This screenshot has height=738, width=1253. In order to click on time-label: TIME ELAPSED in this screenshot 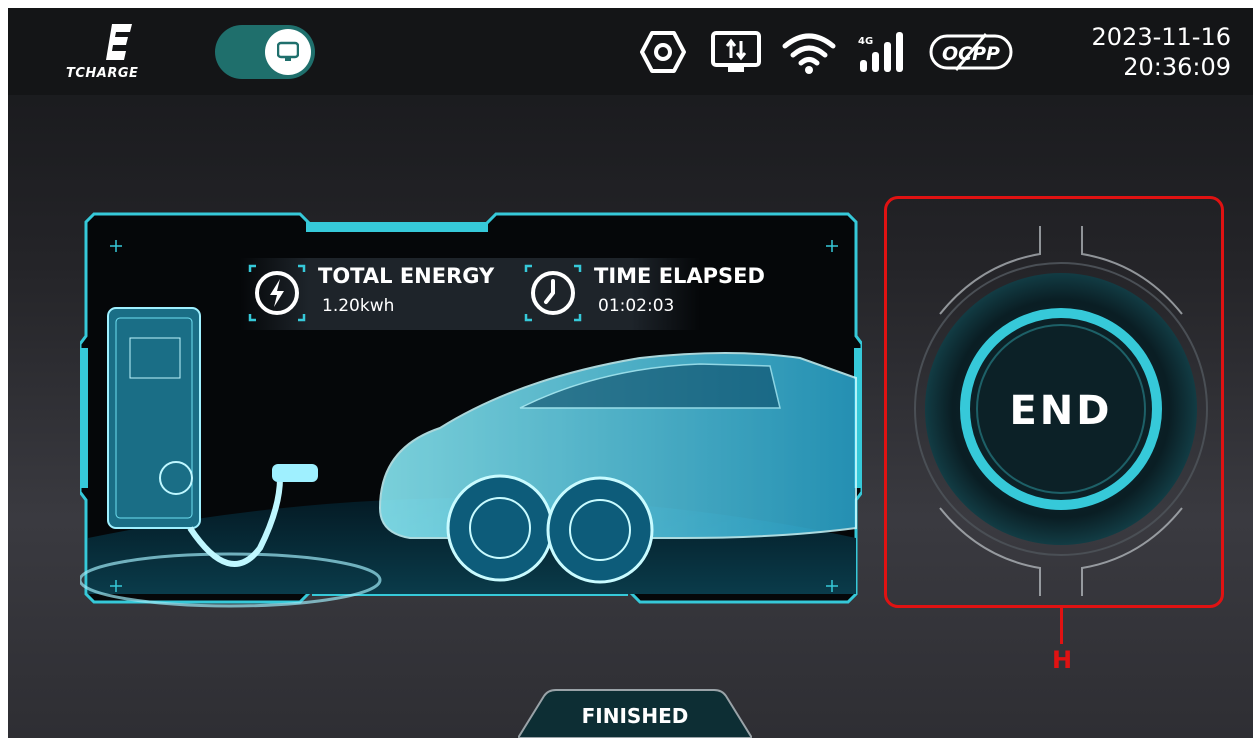, I will do `click(679, 276)`.